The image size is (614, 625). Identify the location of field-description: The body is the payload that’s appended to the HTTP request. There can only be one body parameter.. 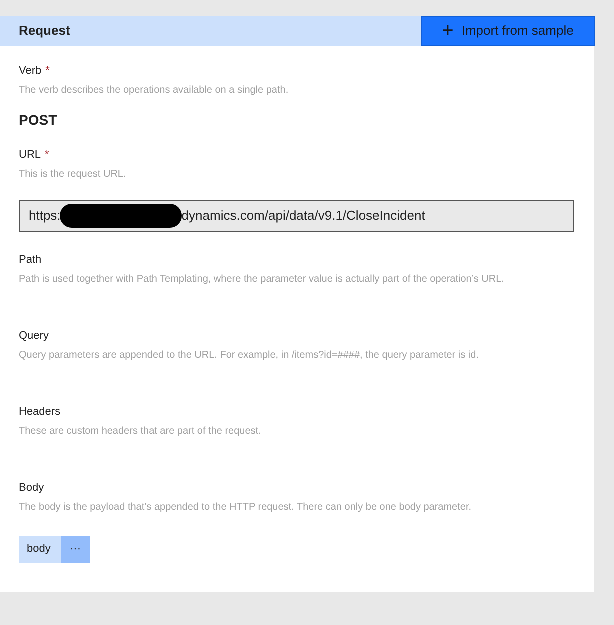
(246, 508).